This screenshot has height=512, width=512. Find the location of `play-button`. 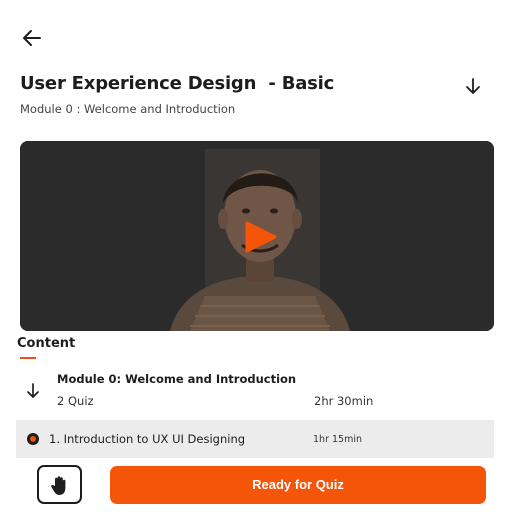

play-button is located at coordinates (260, 237).